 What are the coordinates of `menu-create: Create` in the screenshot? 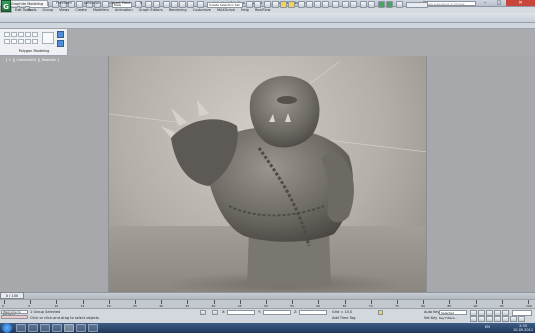 It's located at (81, 10).